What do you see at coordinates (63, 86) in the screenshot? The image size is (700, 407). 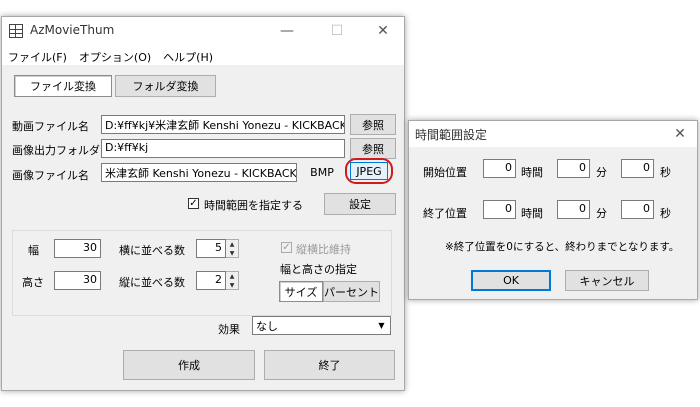 I see `tab-file-convert: ファイル変換` at bounding box center [63, 86].